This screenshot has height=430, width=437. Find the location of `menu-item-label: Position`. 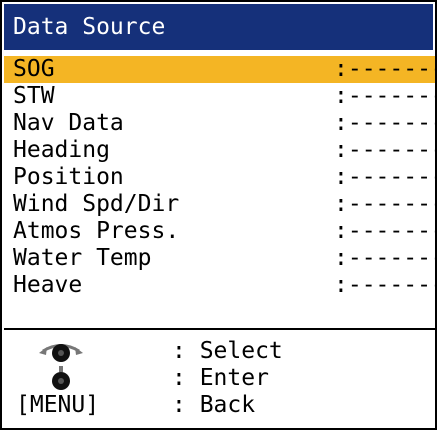

menu-item-label: Position is located at coordinates (68, 177).